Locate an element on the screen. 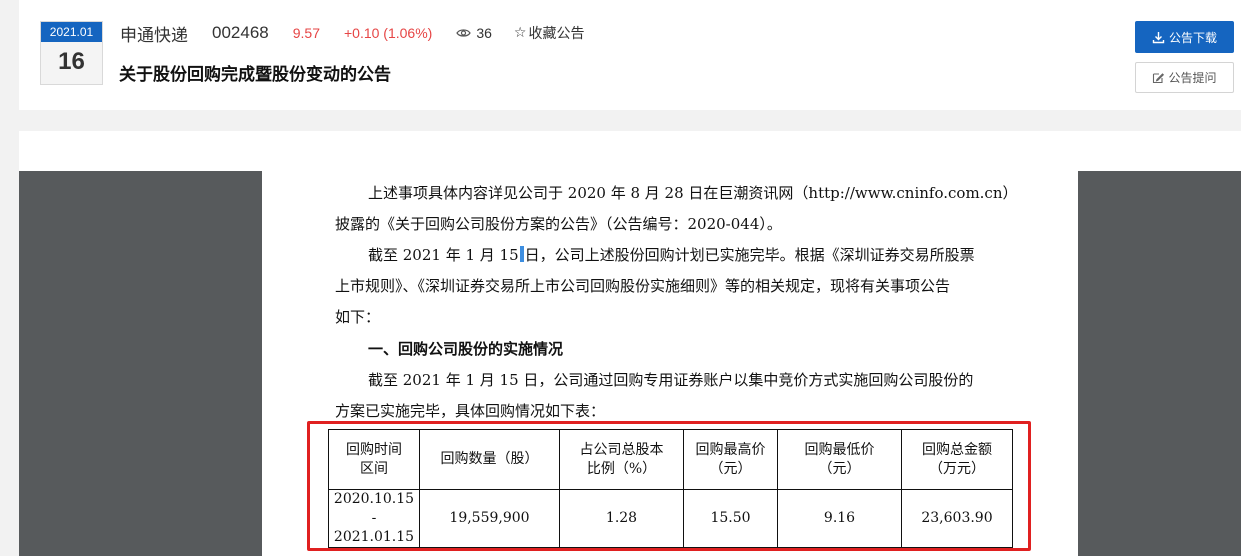 The image size is (1241, 556). stock-price: 9.57 is located at coordinates (306, 33).